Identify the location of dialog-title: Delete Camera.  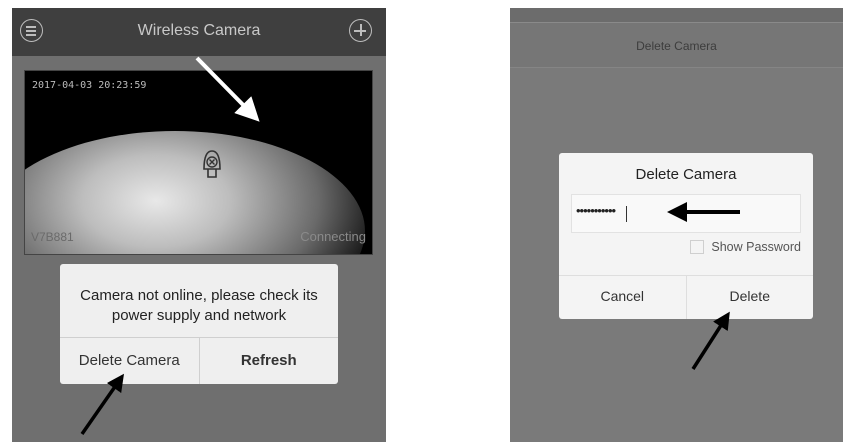
(686, 174).